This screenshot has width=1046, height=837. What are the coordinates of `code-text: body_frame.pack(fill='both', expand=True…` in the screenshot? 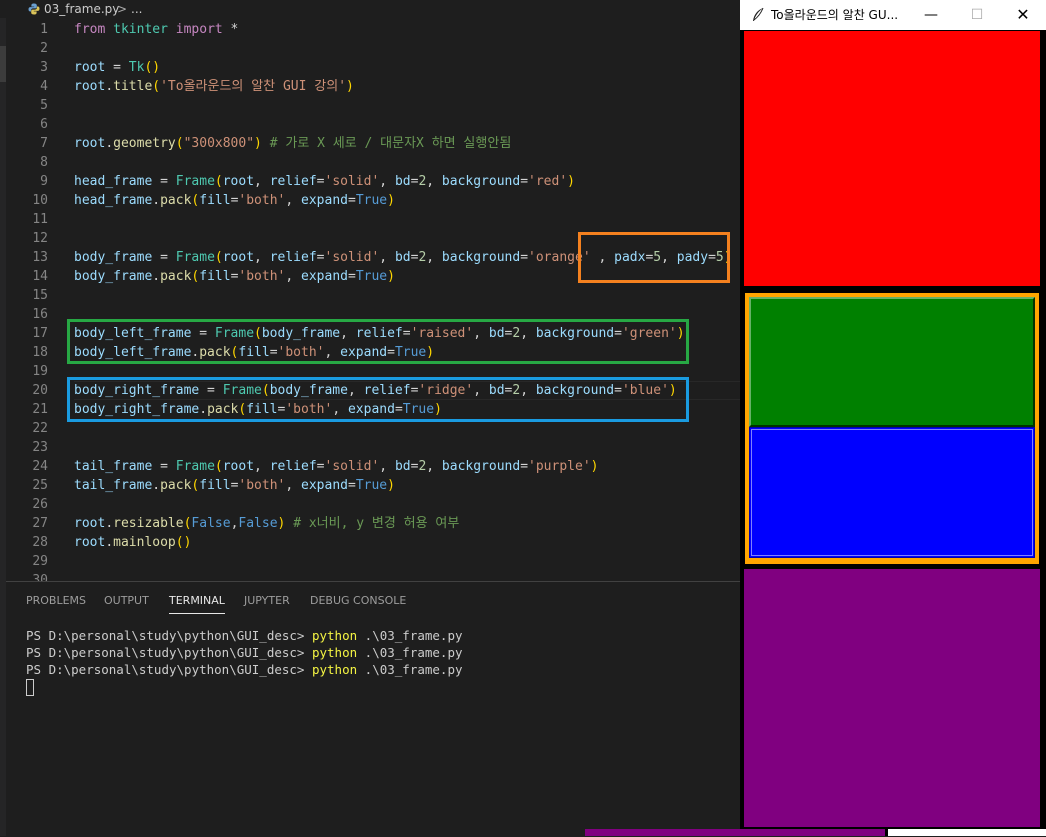 It's located at (234, 276).